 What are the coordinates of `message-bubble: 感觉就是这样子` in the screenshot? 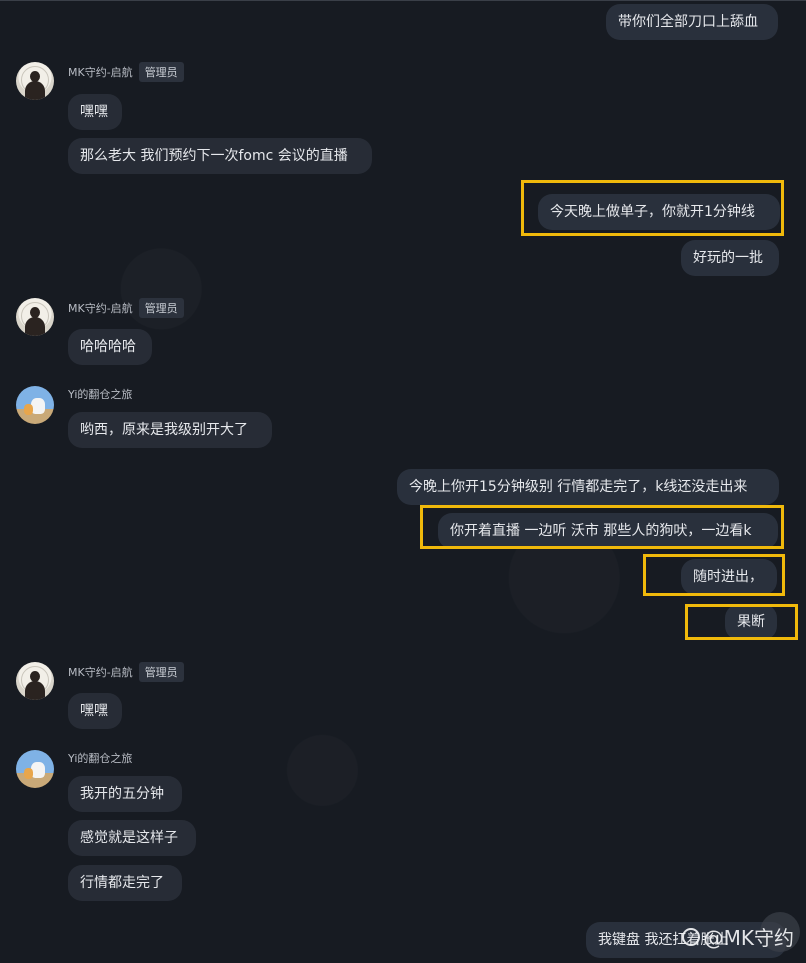 It's located at (132, 838).